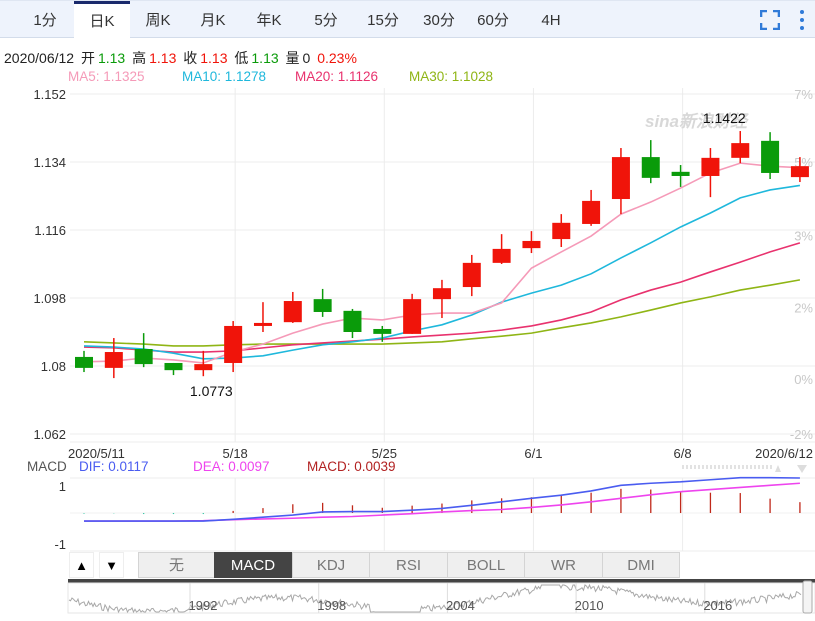 Image resolution: width=815 pixels, height=621 pixels. What do you see at coordinates (351, 466) in the screenshot?
I see `macd-legend: MACD: 0.0039` at bounding box center [351, 466].